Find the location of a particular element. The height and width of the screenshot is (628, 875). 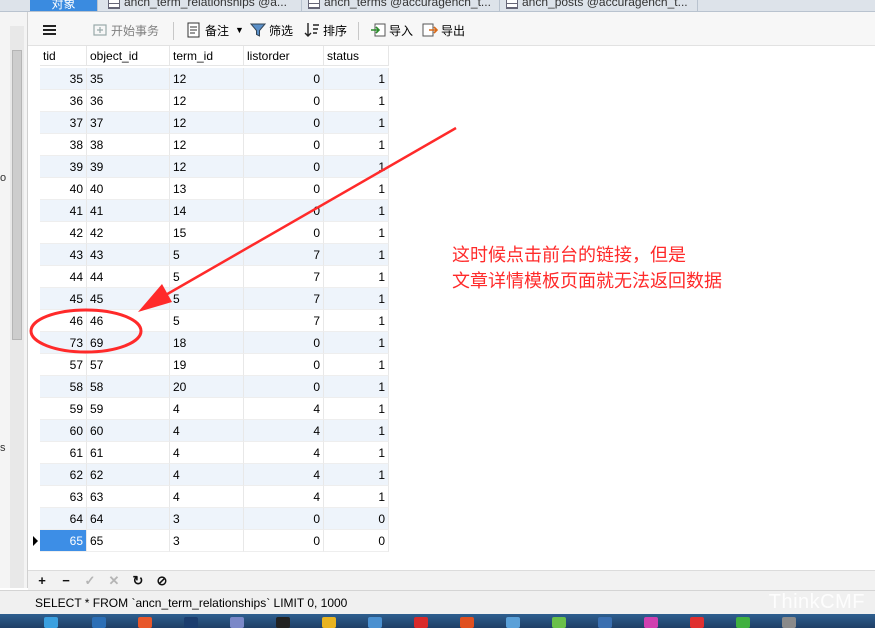

tab-objects: 对象 is located at coordinates (64, 5).